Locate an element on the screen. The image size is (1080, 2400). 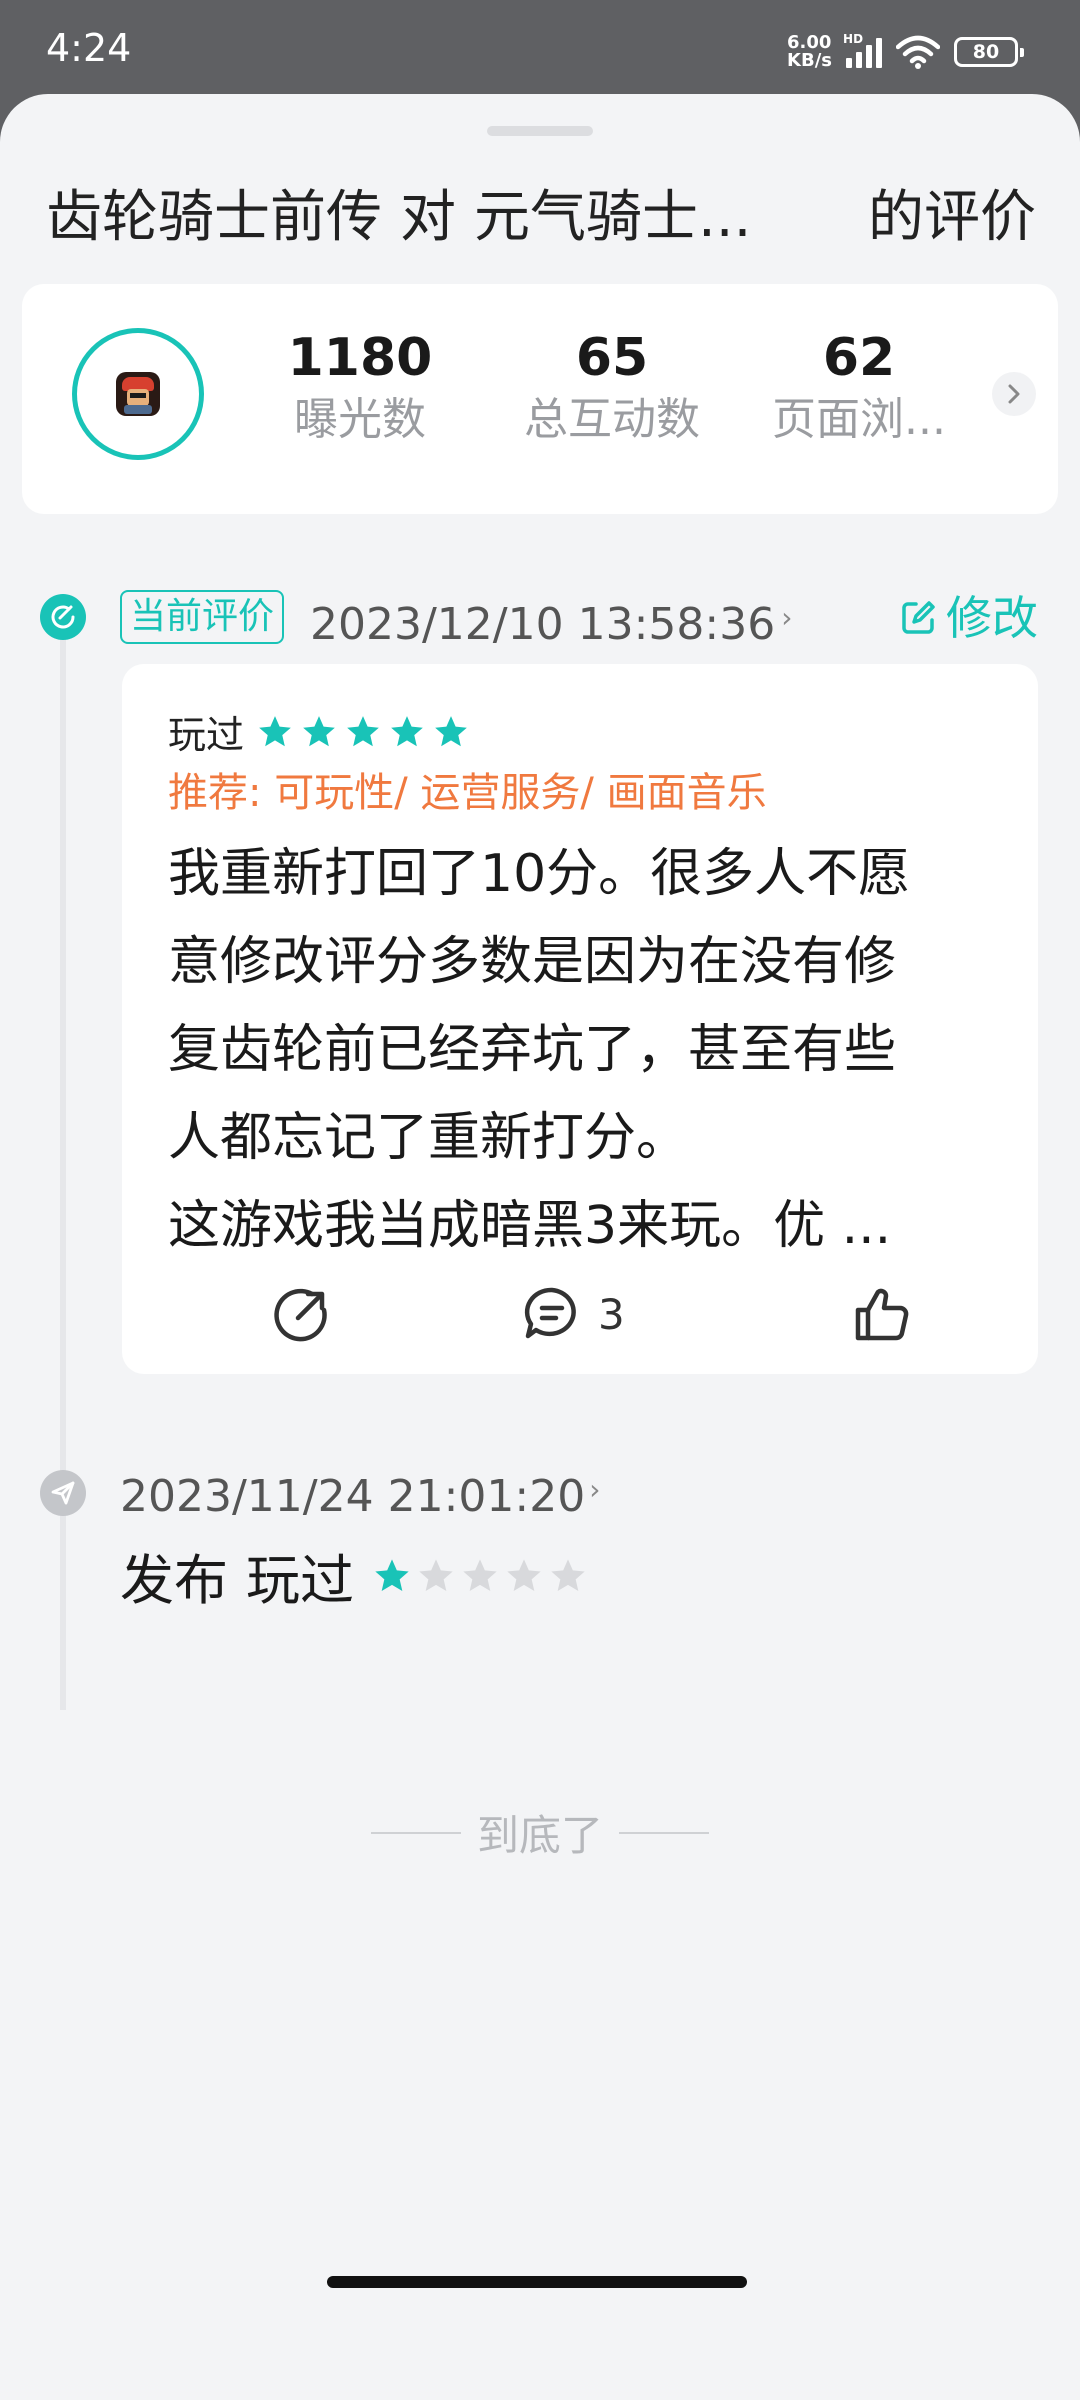
end-of-list: 到底了 is located at coordinates (540, 1832).